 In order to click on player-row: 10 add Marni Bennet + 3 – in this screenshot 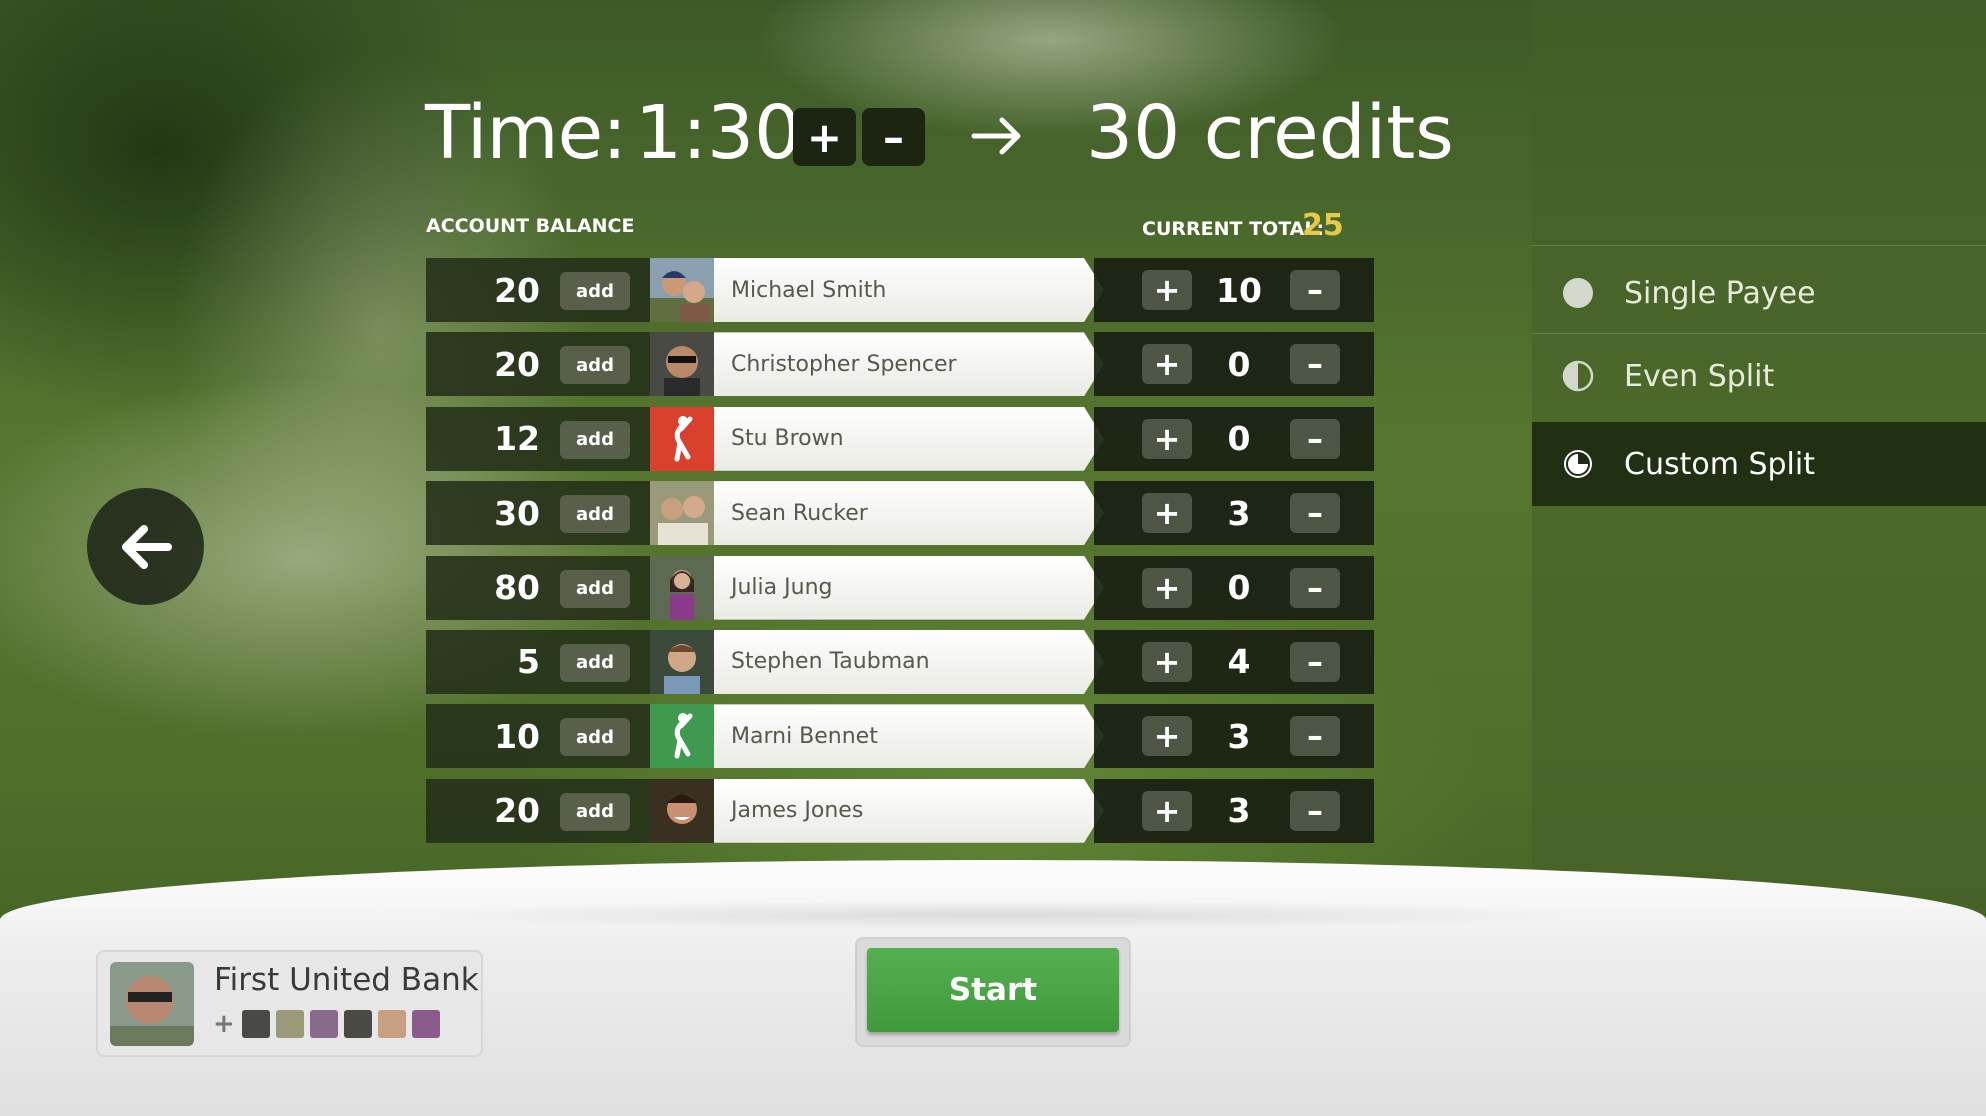, I will do `click(905, 736)`.